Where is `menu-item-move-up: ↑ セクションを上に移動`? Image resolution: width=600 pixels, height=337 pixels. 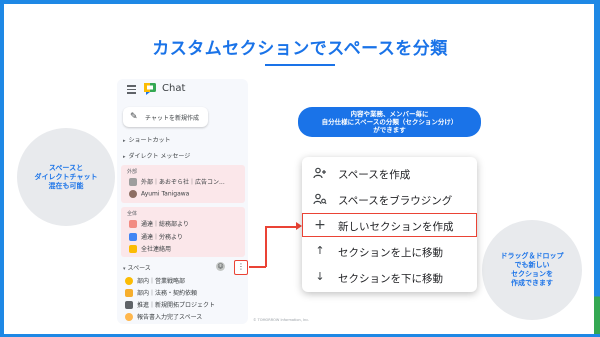
menu-item-move-up: ↑ セクションを上に移動 is located at coordinates (389, 251).